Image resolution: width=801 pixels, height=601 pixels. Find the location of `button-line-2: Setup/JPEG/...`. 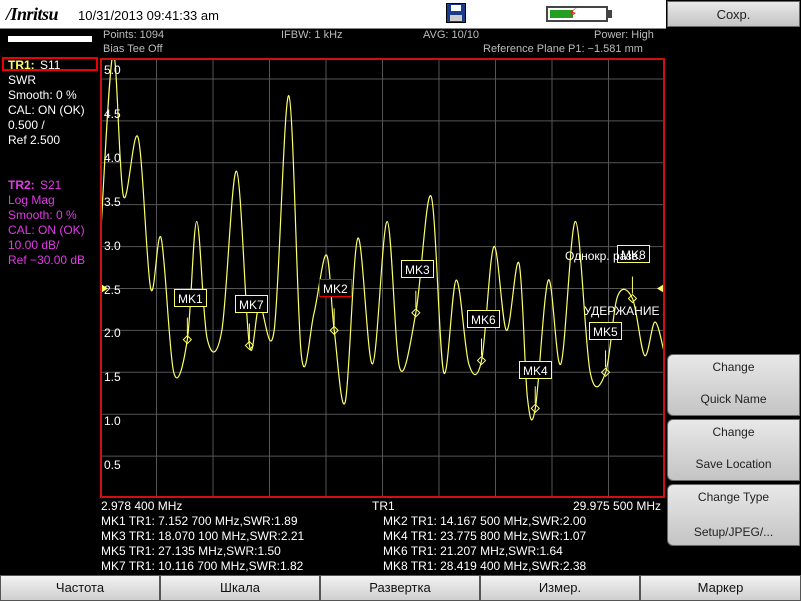

button-line-2: Setup/JPEG/... is located at coordinates (733, 532).